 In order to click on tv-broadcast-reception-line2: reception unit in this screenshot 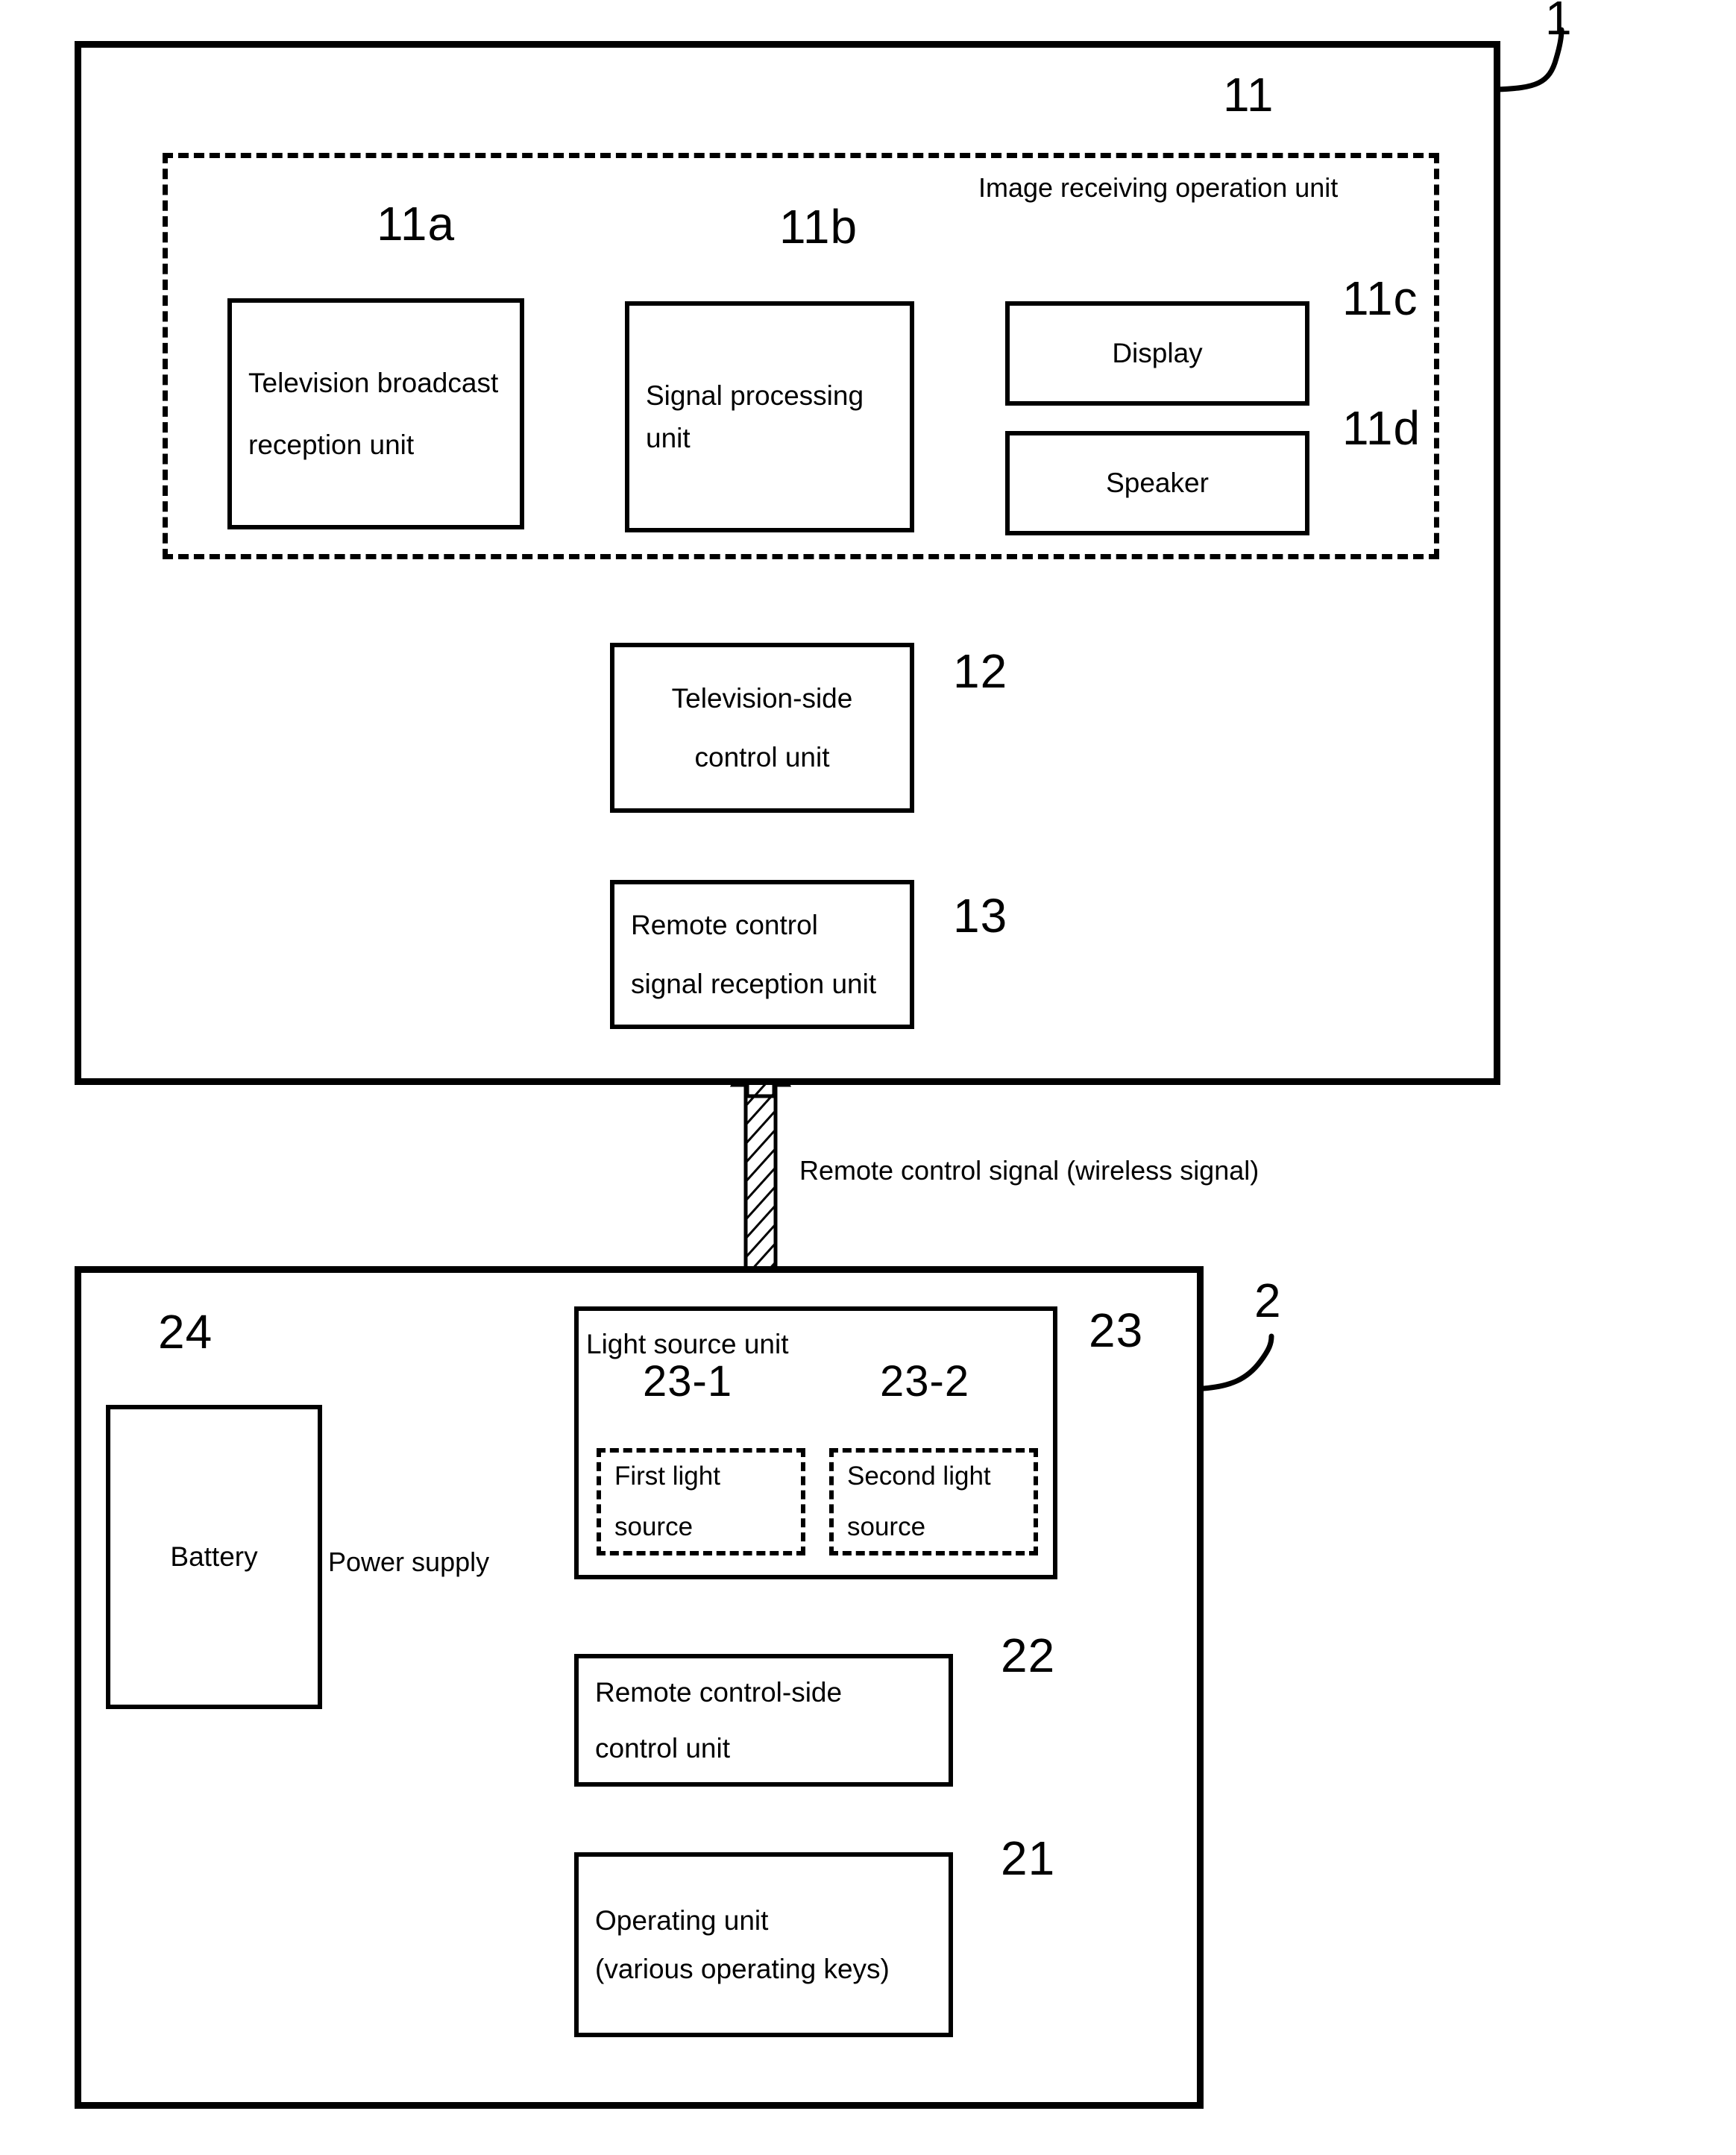, I will do `click(331, 445)`.